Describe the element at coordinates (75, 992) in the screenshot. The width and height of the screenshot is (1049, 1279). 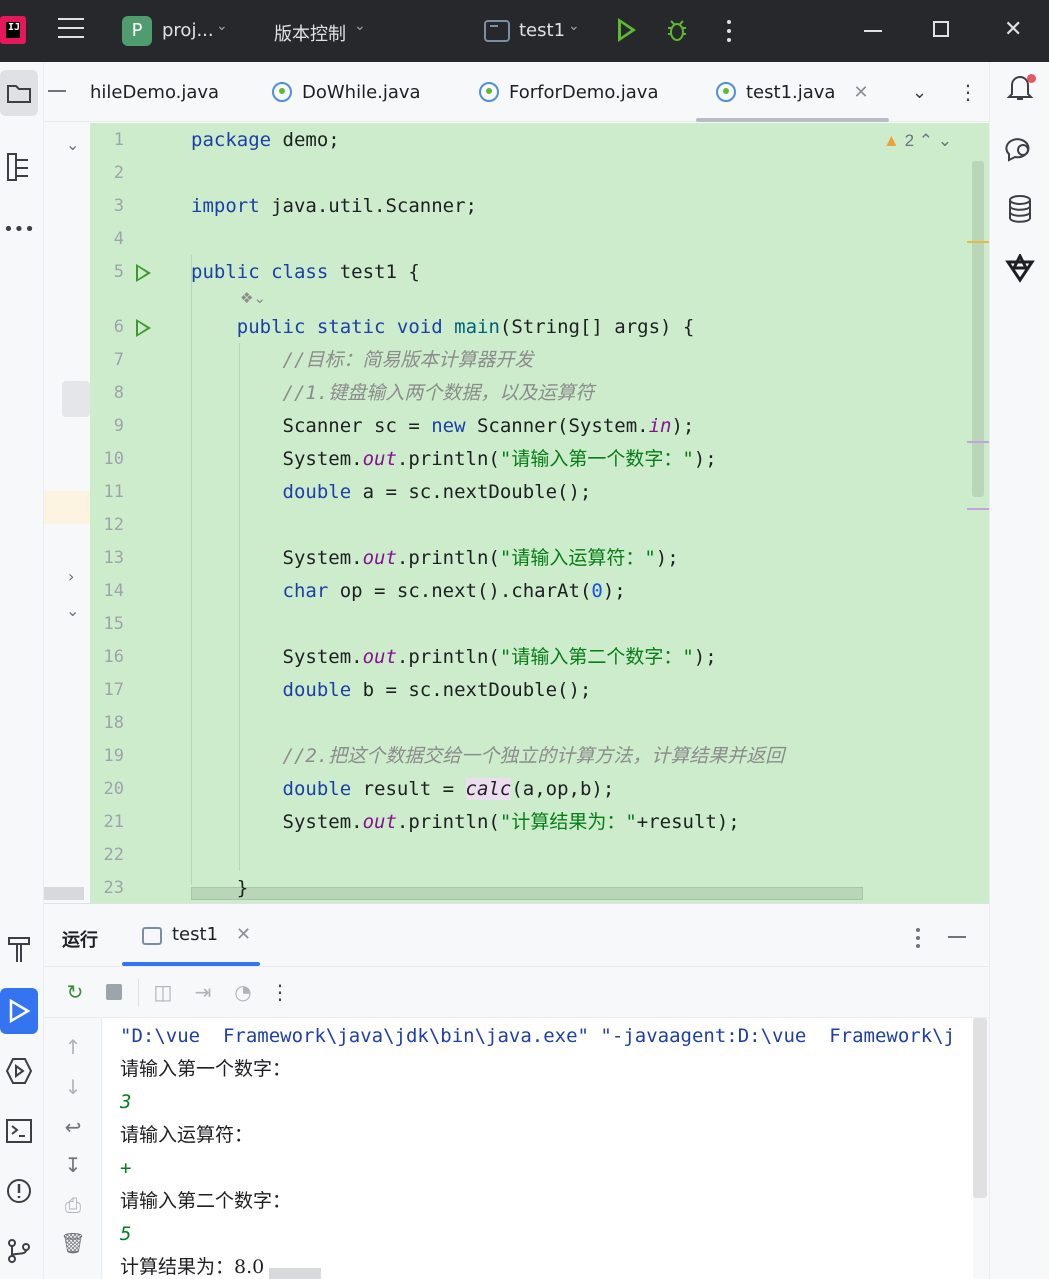
I see `rerun-icon: ↻` at that location.